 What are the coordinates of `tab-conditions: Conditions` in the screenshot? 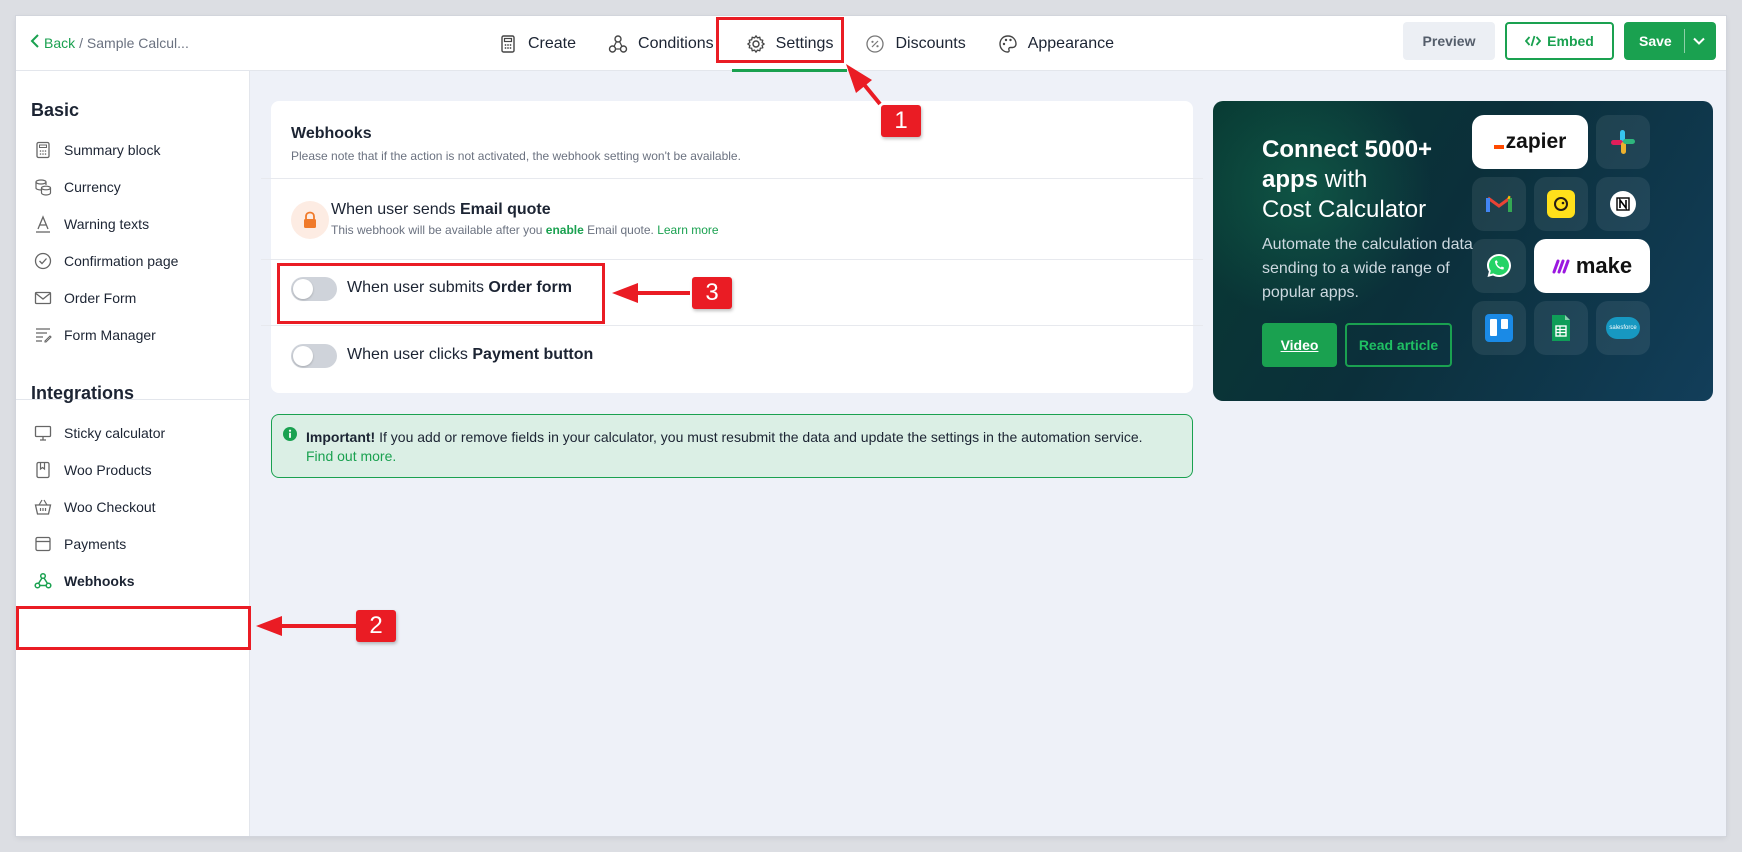 It's located at (661, 43).